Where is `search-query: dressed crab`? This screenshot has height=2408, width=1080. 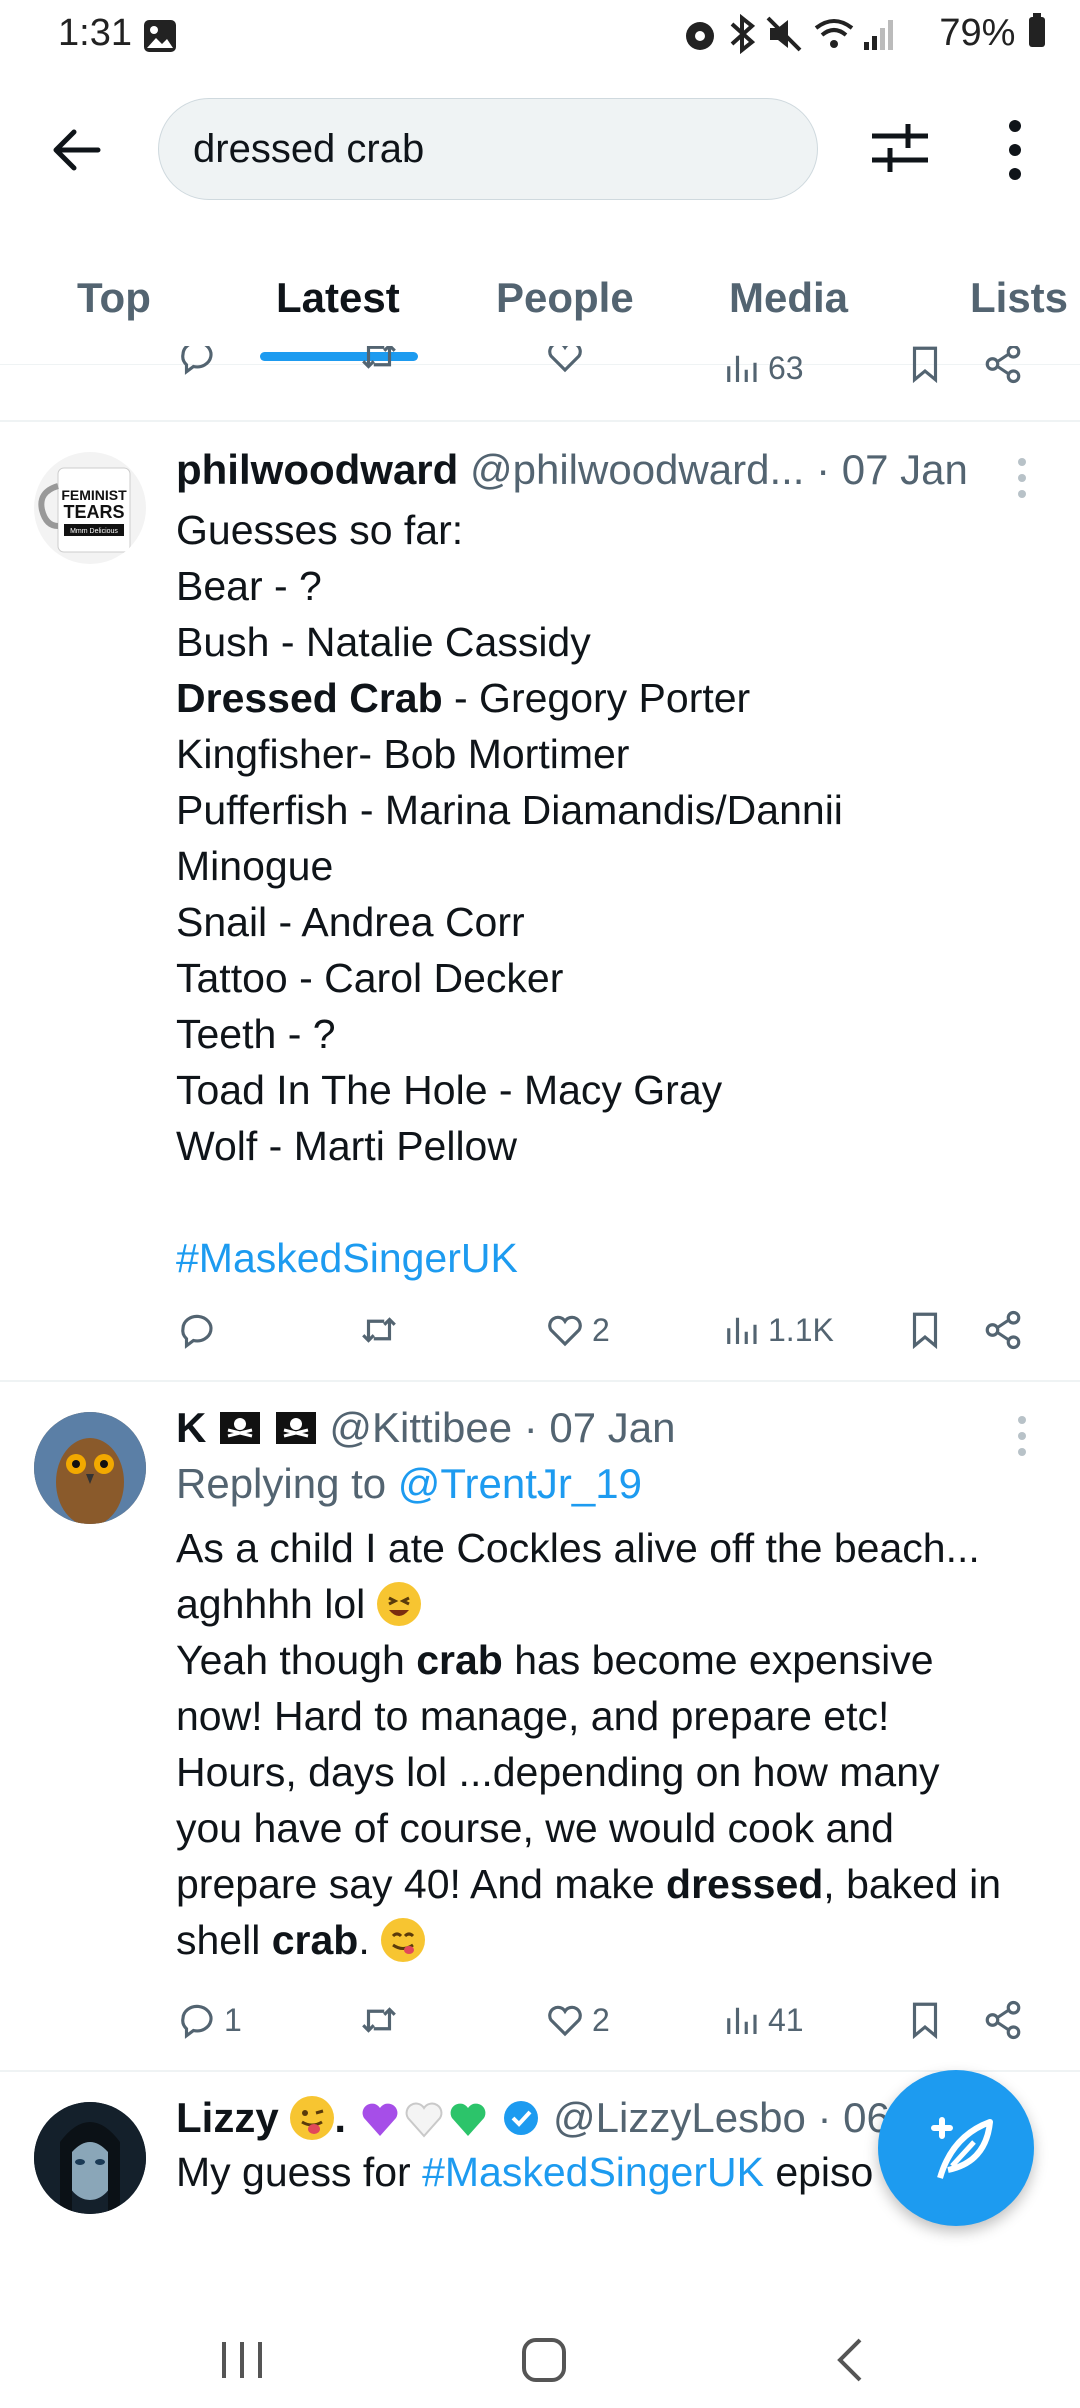
search-query: dressed crab is located at coordinates (309, 149).